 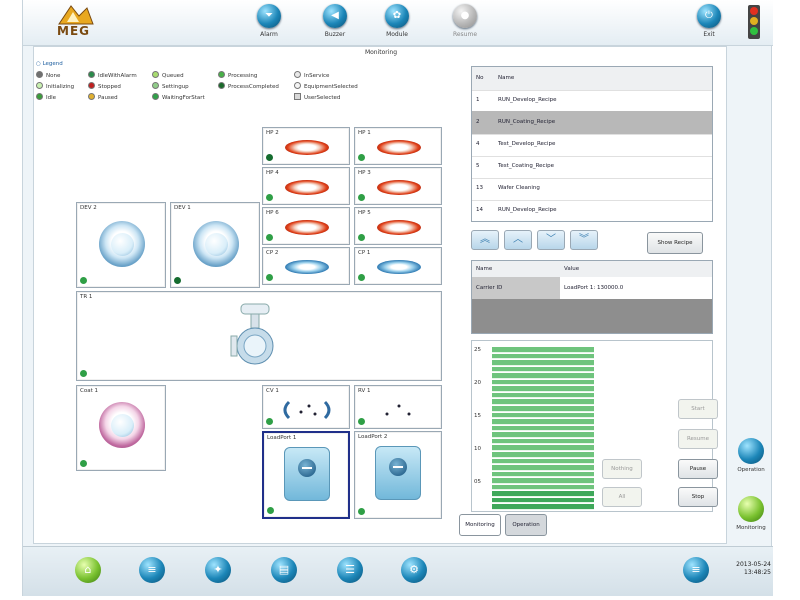 What do you see at coordinates (269, 21) in the screenshot?
I see `alarm-button: ⏷ Alarm` at bounding box center [269, 21].